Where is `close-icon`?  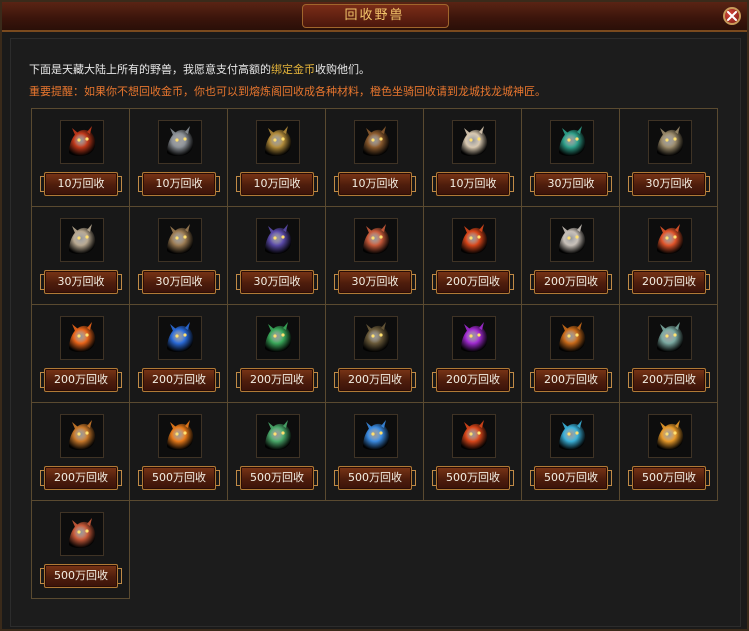
close-icon is located at coordinates (732, 16).